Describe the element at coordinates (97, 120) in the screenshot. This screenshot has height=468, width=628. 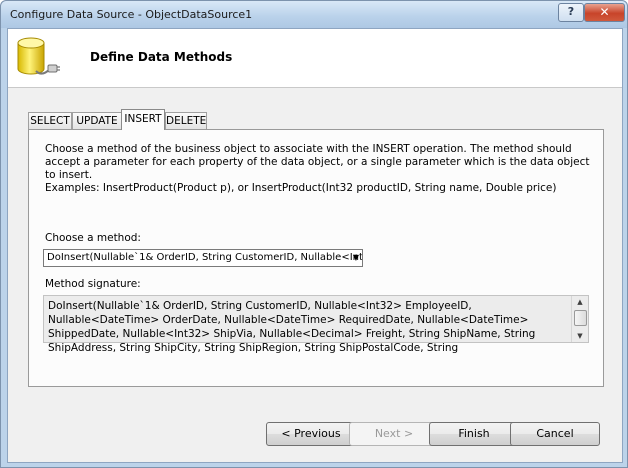
I see `tab-update: UPDATE` at that location.